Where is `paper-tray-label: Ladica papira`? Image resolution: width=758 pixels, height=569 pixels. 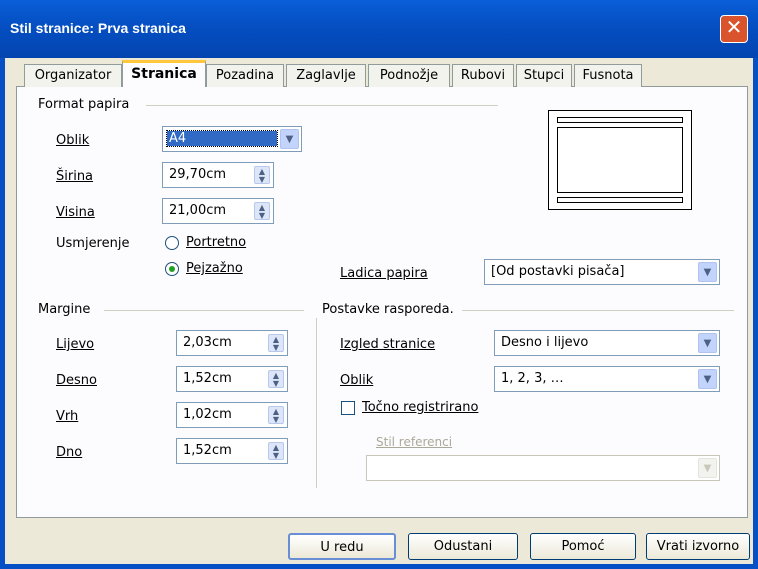 paper-tray-label: Ladica papira is located at coordinates (384, 273).